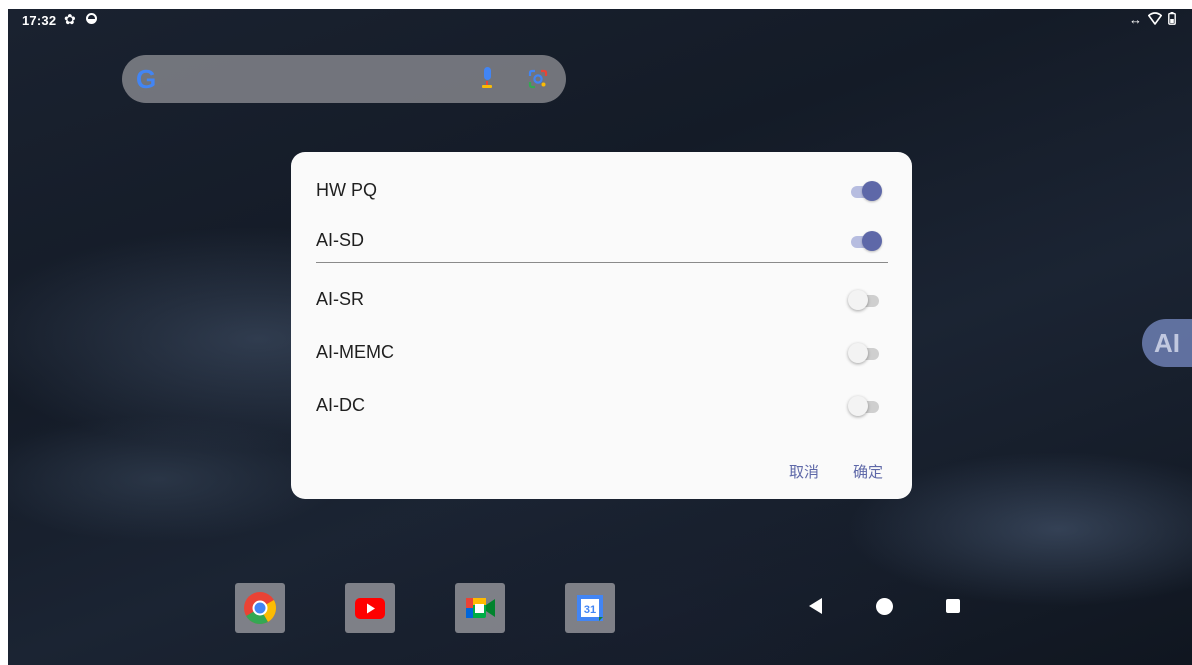 The width and height of the screenshot is (1192, 665). Describe the element at coordinates (344, 79) in the screenshot. I see `google-search-bar: G` at that location.